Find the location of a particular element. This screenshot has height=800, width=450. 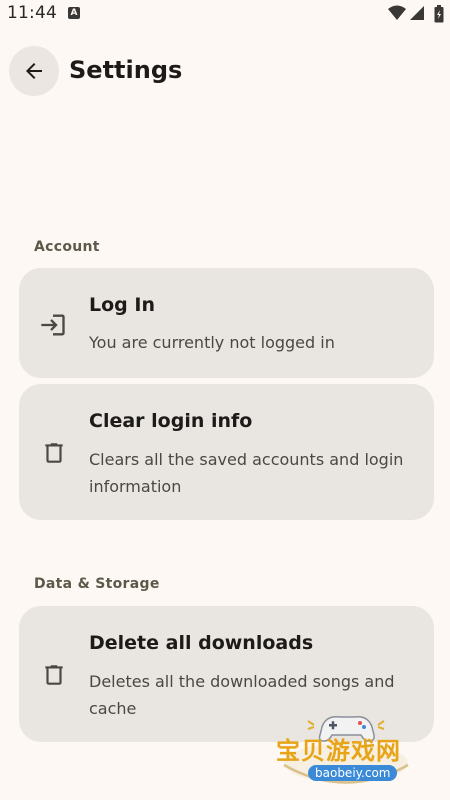

watermark: 宝贝游戏网 baobeiy.com is located at coordinates (346, 747).